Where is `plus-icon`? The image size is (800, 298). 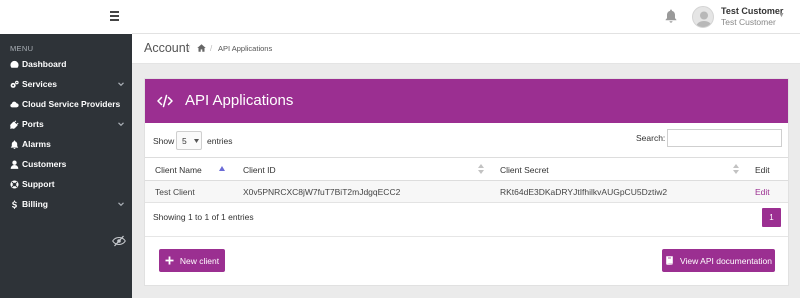
plus-icon is located at coordinates (169, 260).